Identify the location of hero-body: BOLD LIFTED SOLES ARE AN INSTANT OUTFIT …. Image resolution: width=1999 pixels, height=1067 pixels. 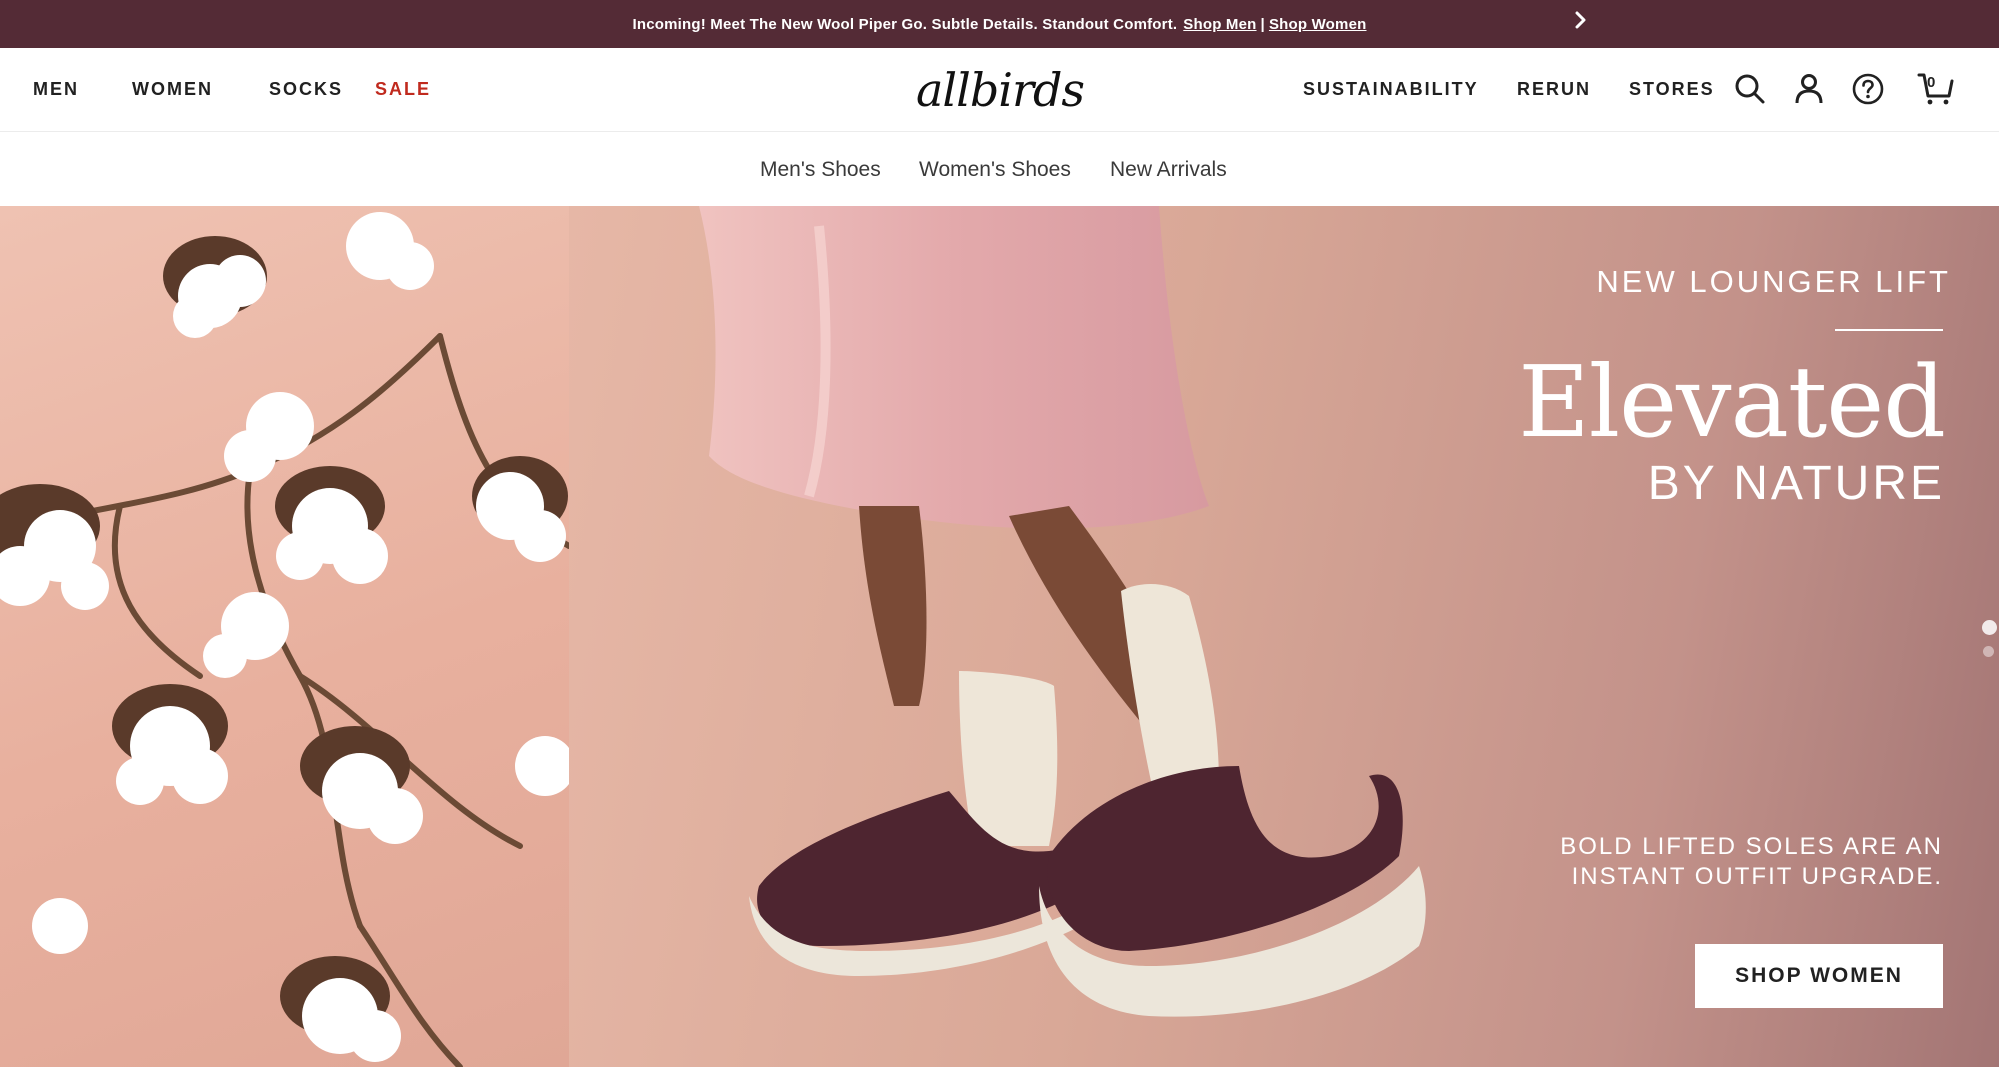
(1751, 861).